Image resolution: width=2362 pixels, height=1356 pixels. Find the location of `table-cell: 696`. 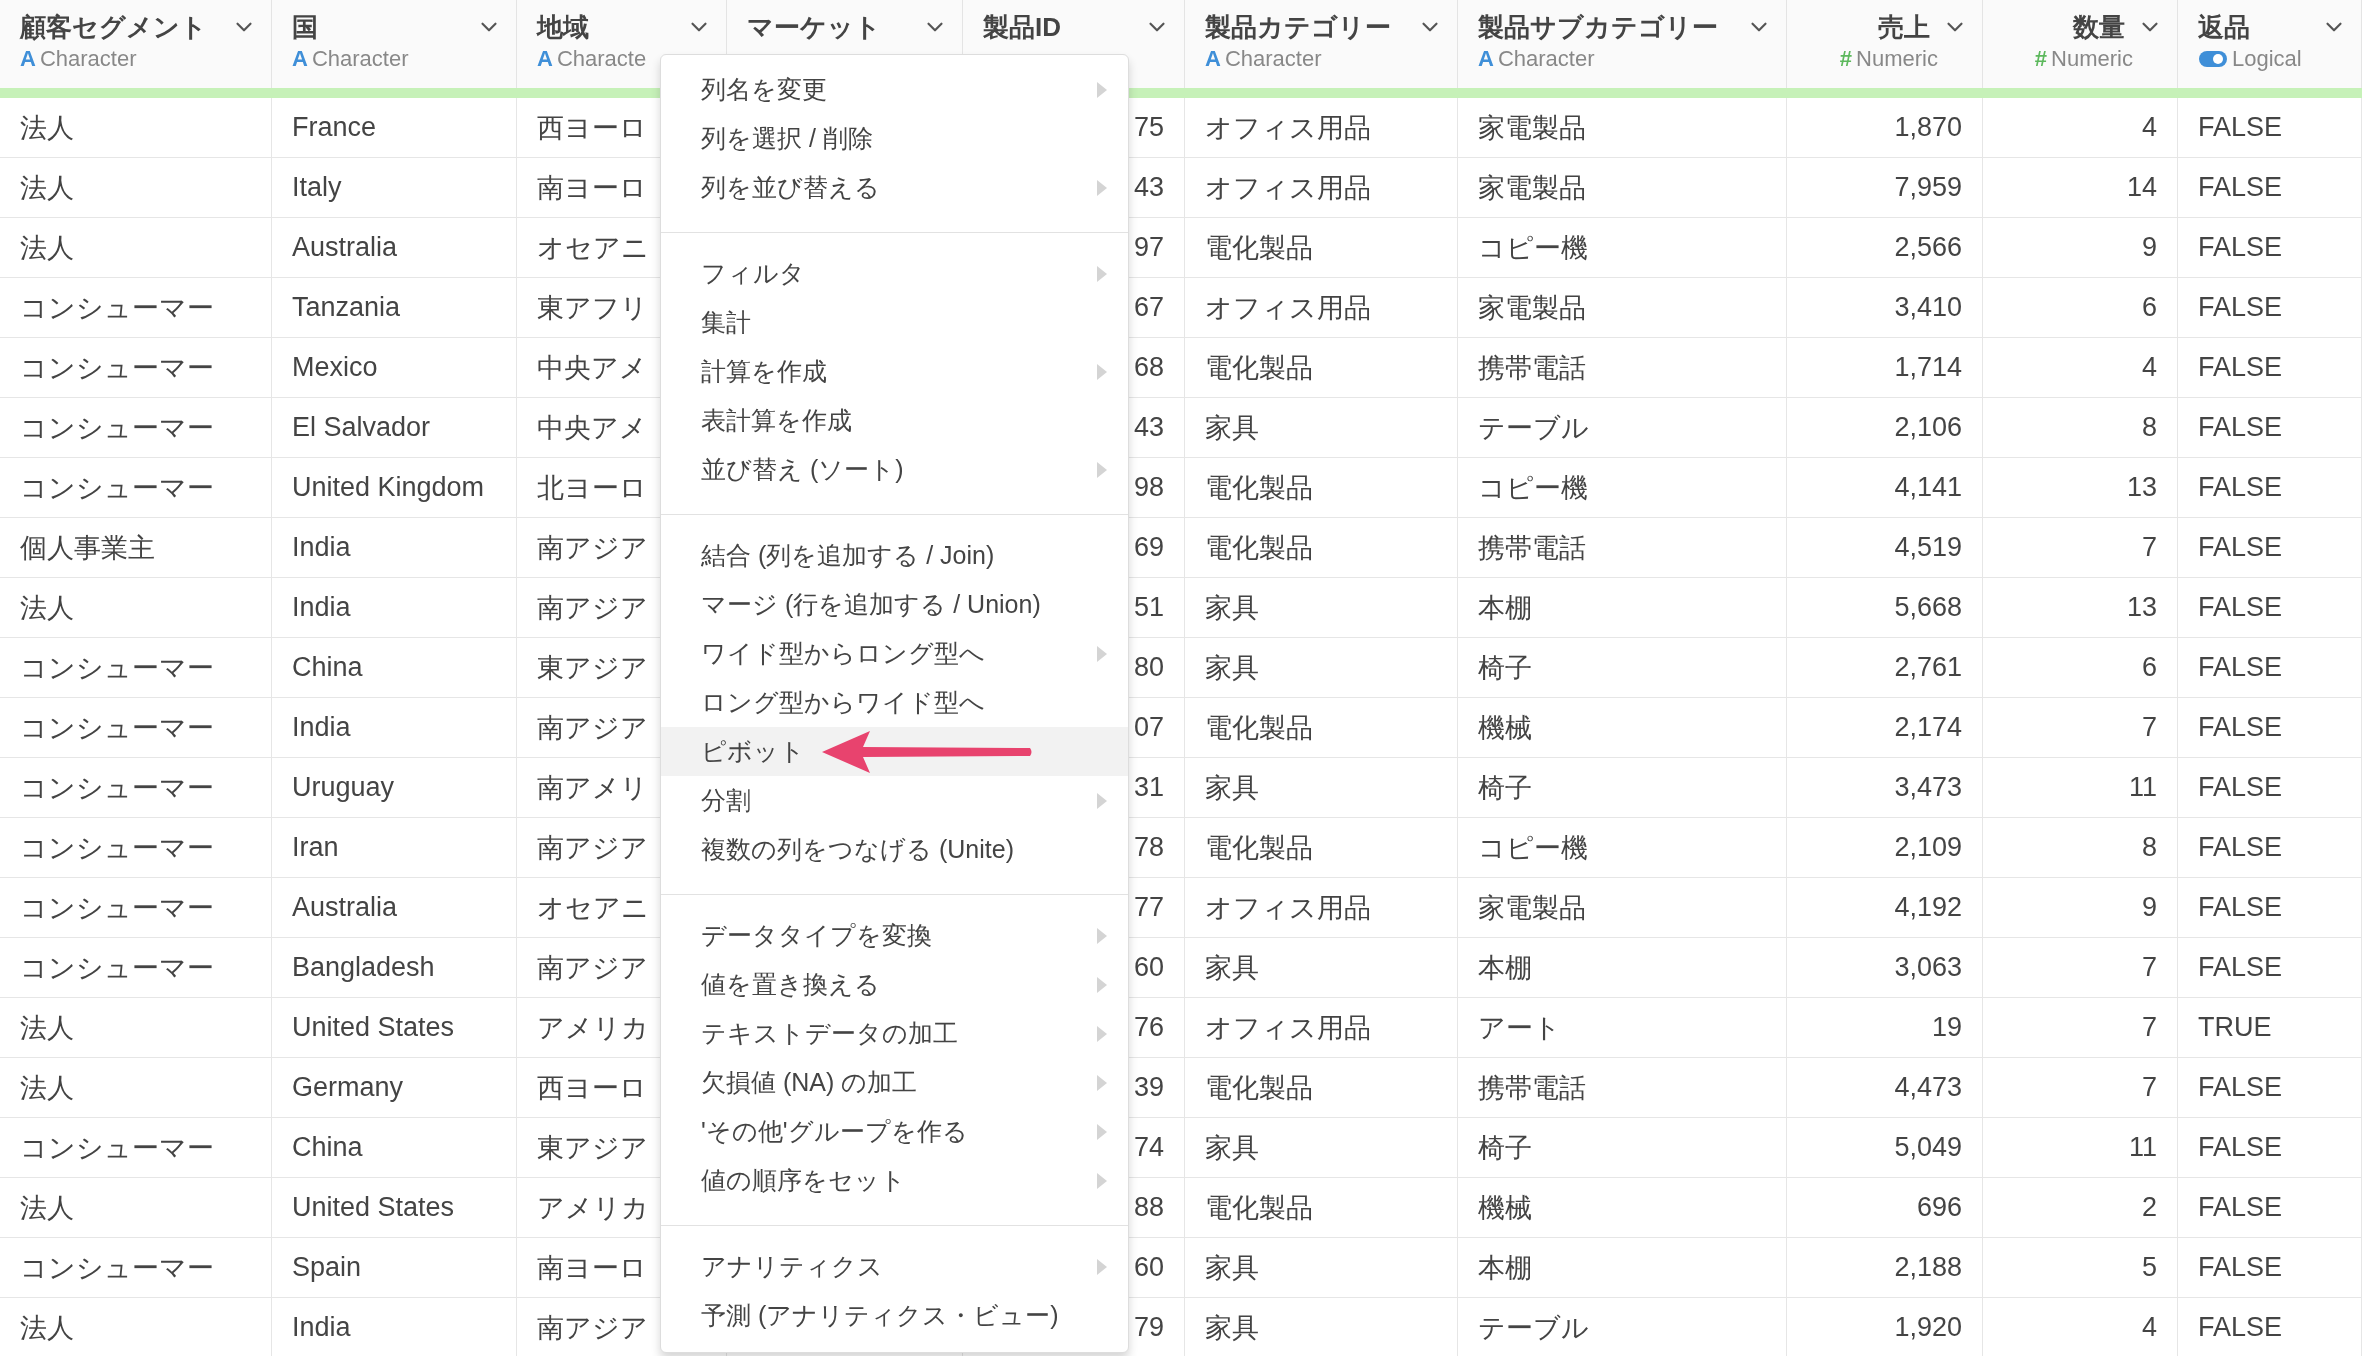

table-cell: 696 is located at coordinates (1939, 1207).